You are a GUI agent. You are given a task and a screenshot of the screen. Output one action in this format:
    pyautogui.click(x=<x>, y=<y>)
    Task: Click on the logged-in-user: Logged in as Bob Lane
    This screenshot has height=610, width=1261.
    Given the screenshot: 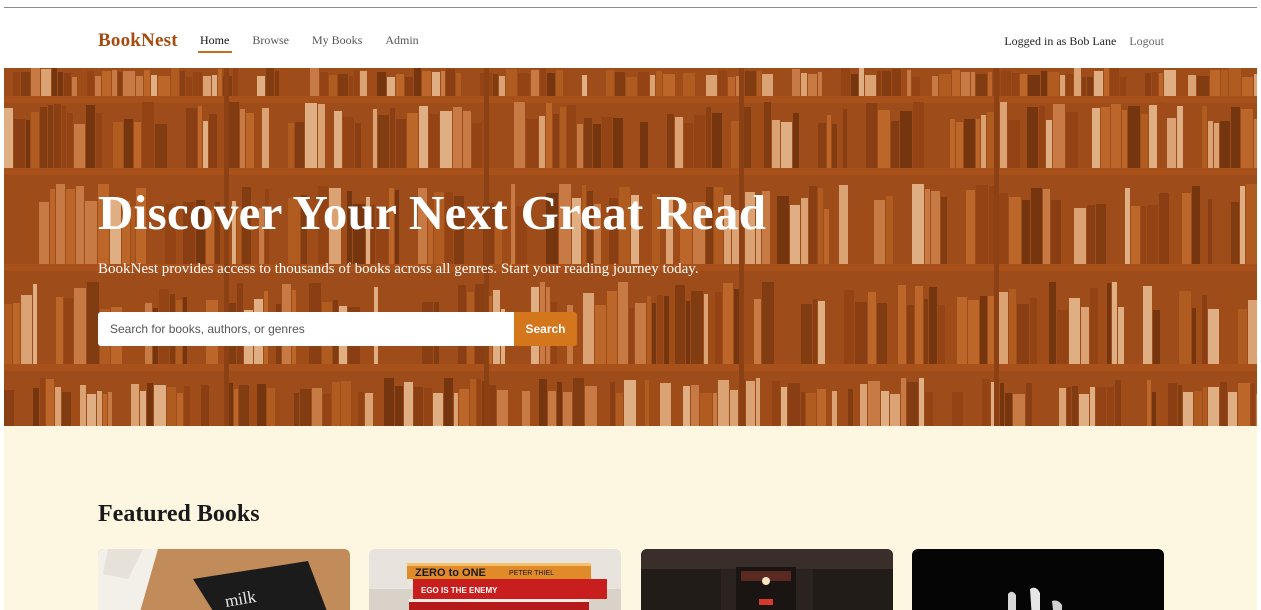 What is the action you would take?
    pyautogui.click(x=1060, y=41)
    